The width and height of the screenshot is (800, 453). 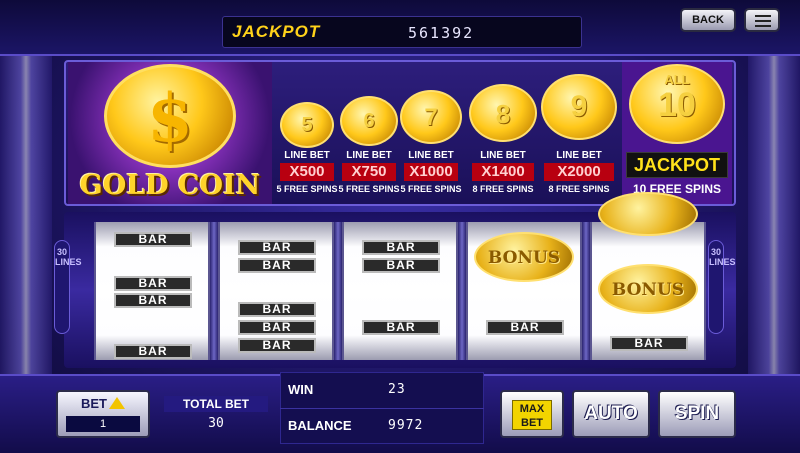 I want to click on right-pillar, so click(x=774, y=221).